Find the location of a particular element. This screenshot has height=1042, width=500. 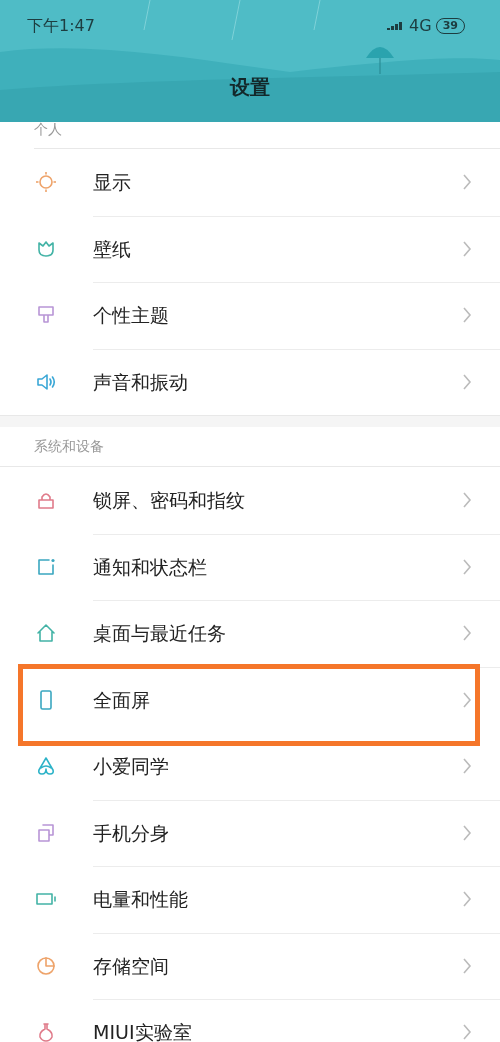

settings-item: 全面屏 is located at coordinates (250, 699).